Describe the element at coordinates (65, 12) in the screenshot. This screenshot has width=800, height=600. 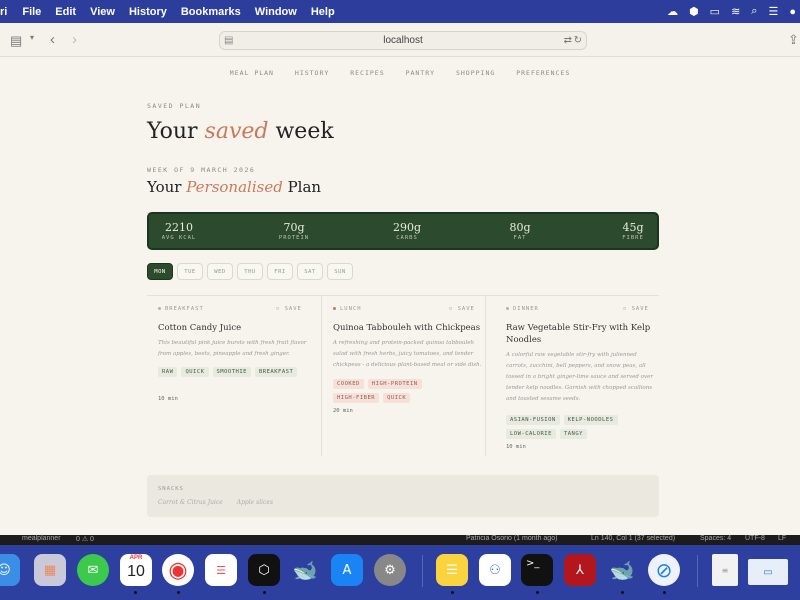
I see `menu-edit: Edit` at that location.